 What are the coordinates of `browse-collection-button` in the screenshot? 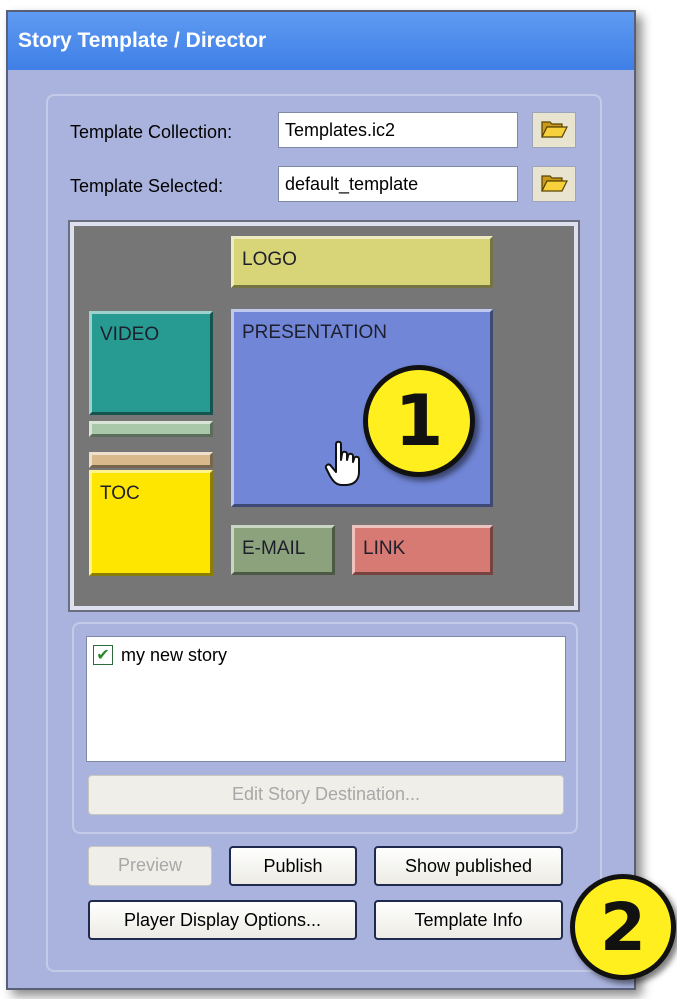 It's located at (554, 130).